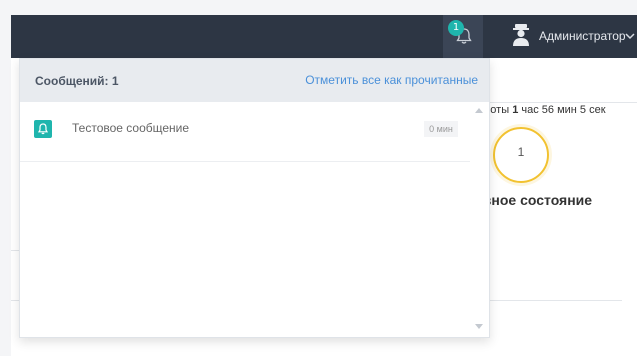  I want to click on uptime-text: боты 1 час 56 мин 5 сек, so click(545, 110).